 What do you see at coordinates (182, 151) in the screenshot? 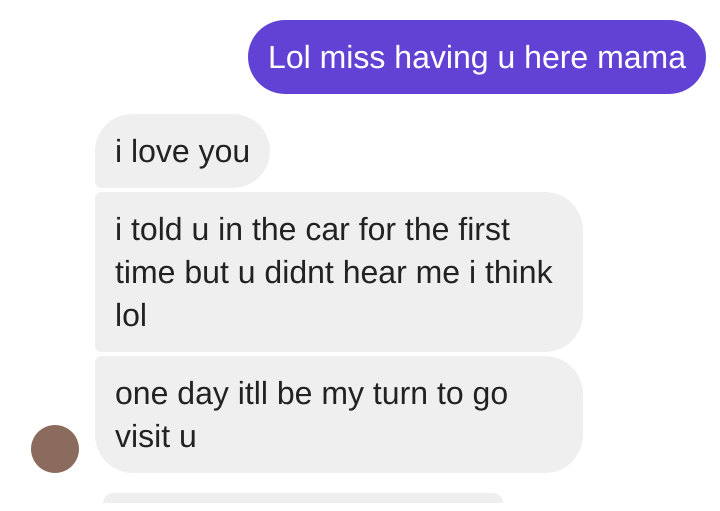
I see `received-message-bubble: i love you` at bounding box center [182, 151].